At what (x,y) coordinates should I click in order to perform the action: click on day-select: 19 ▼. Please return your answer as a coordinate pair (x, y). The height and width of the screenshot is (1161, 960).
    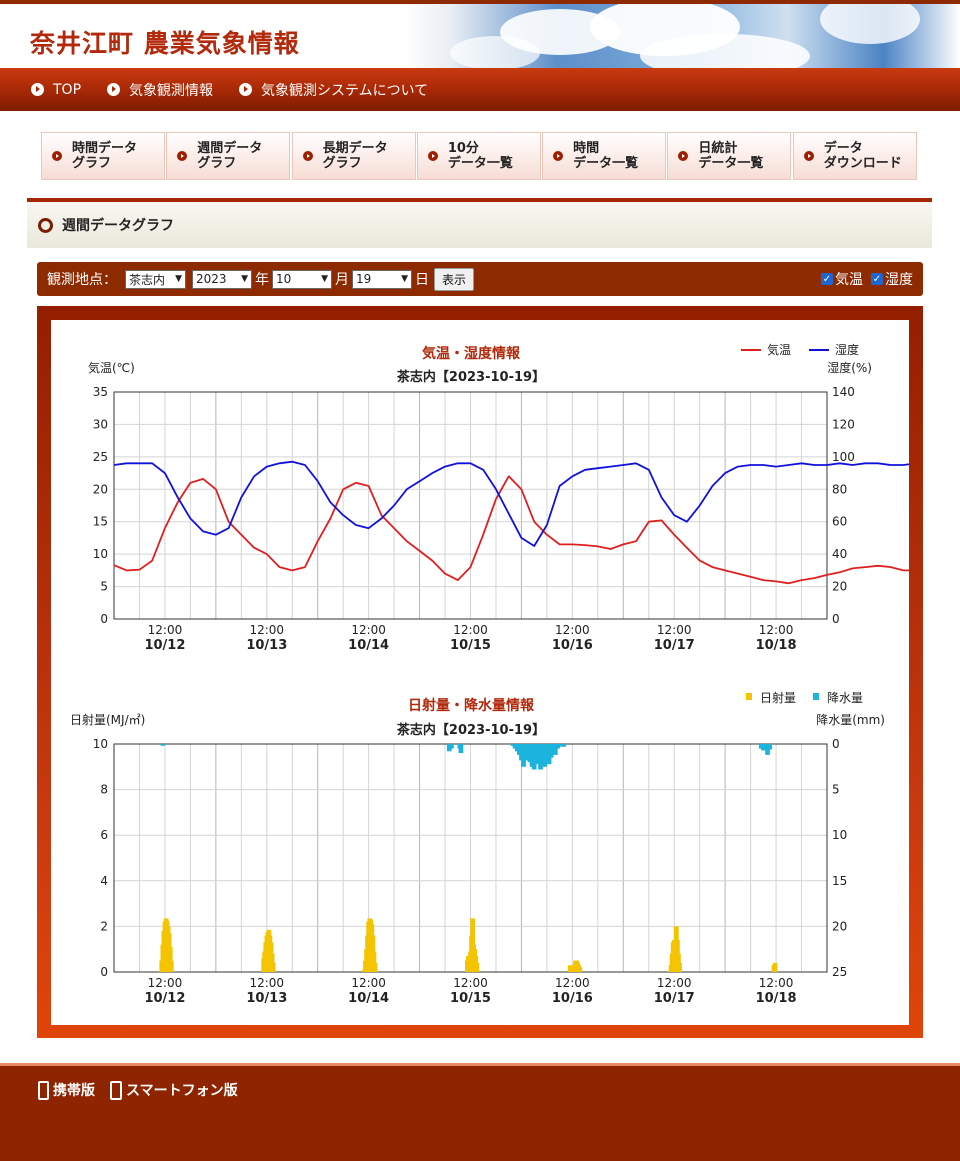
    Looking at the image, I should click on (382, 279).